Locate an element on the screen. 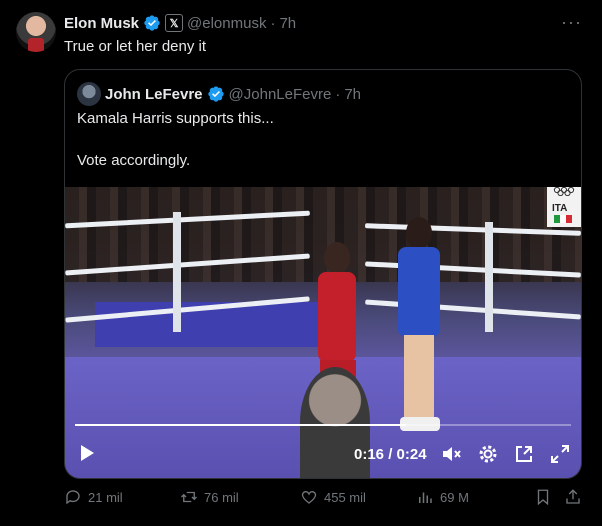  views-chart-icon is located at coordinates (425, 497).